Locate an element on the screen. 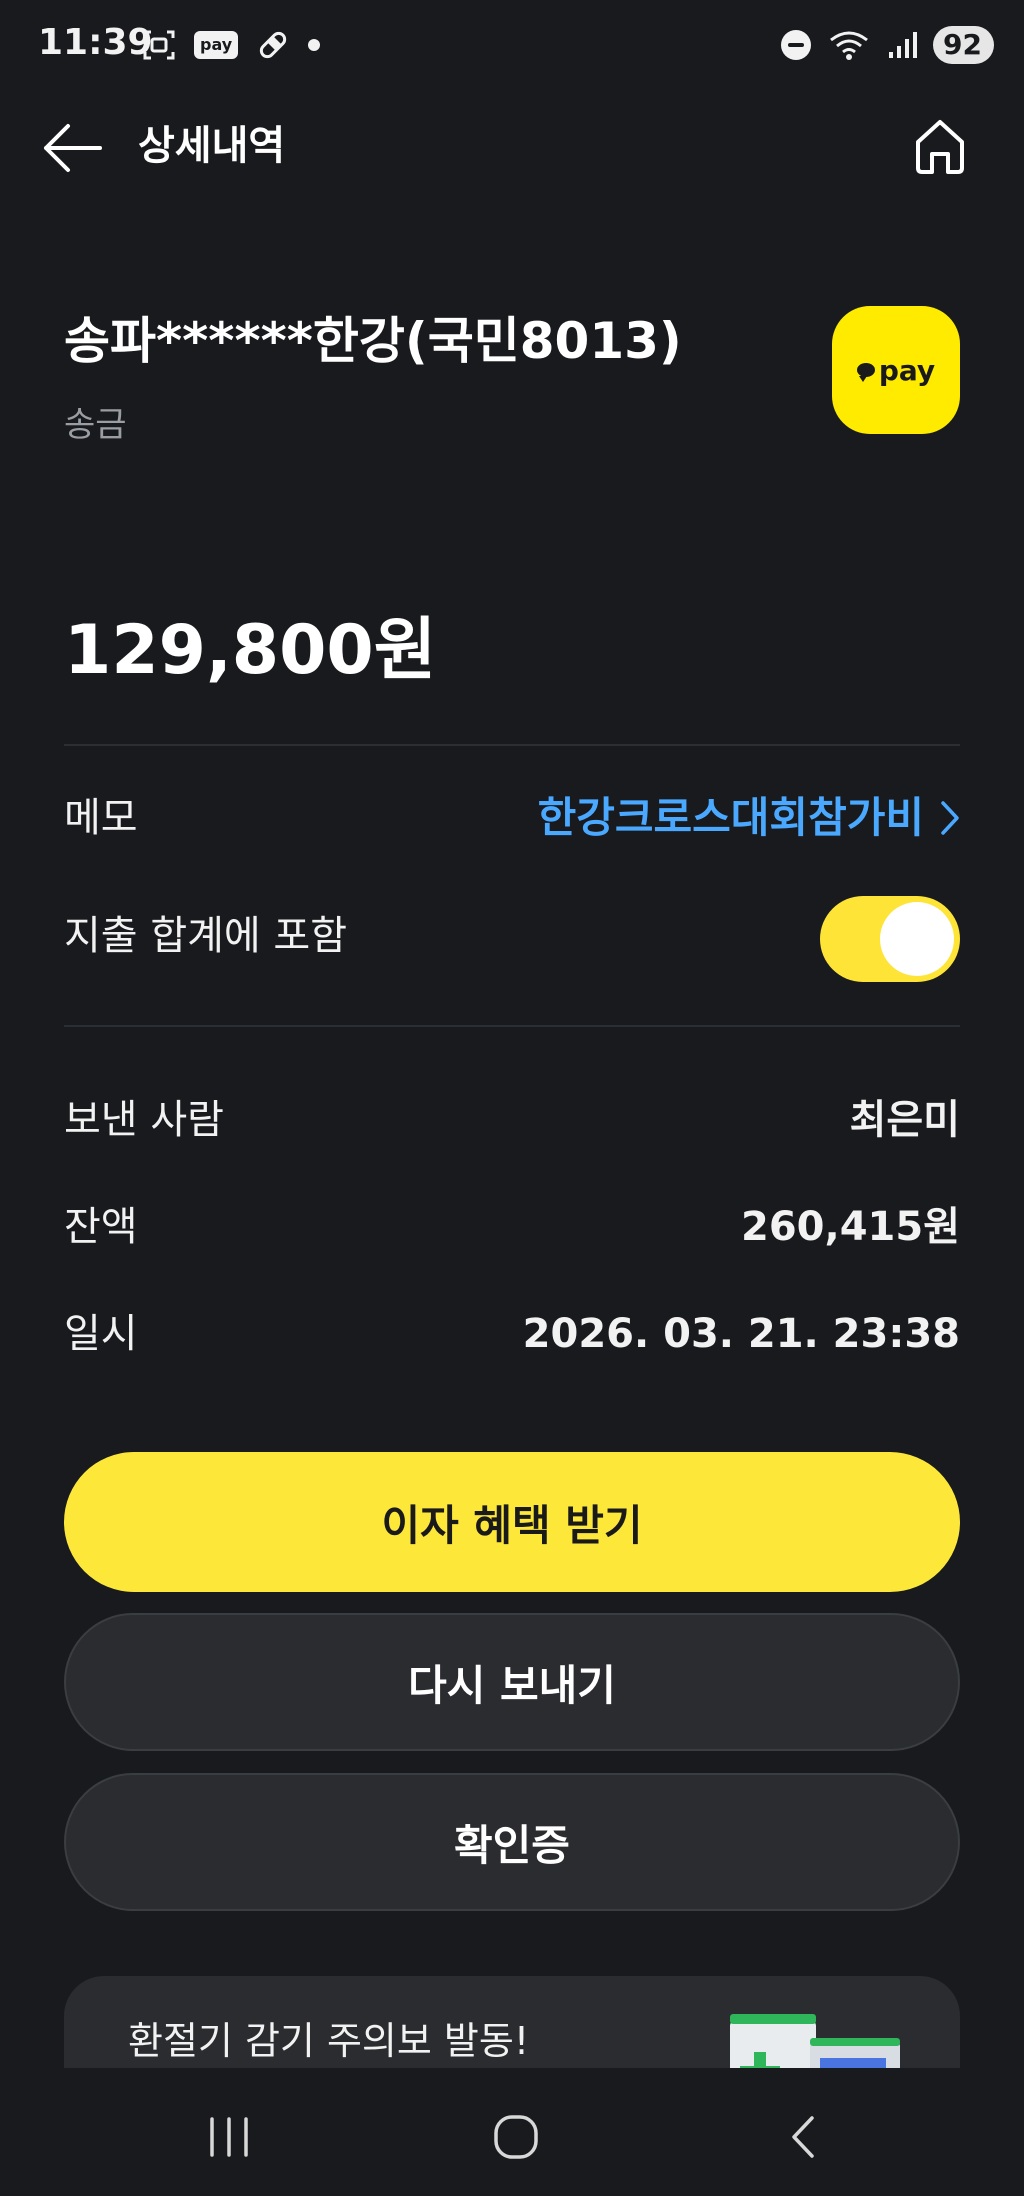 The height and width of the screenshot is (2196, 1024). resend-button: 다시 보내기 is located at coordinates (512, 1682).